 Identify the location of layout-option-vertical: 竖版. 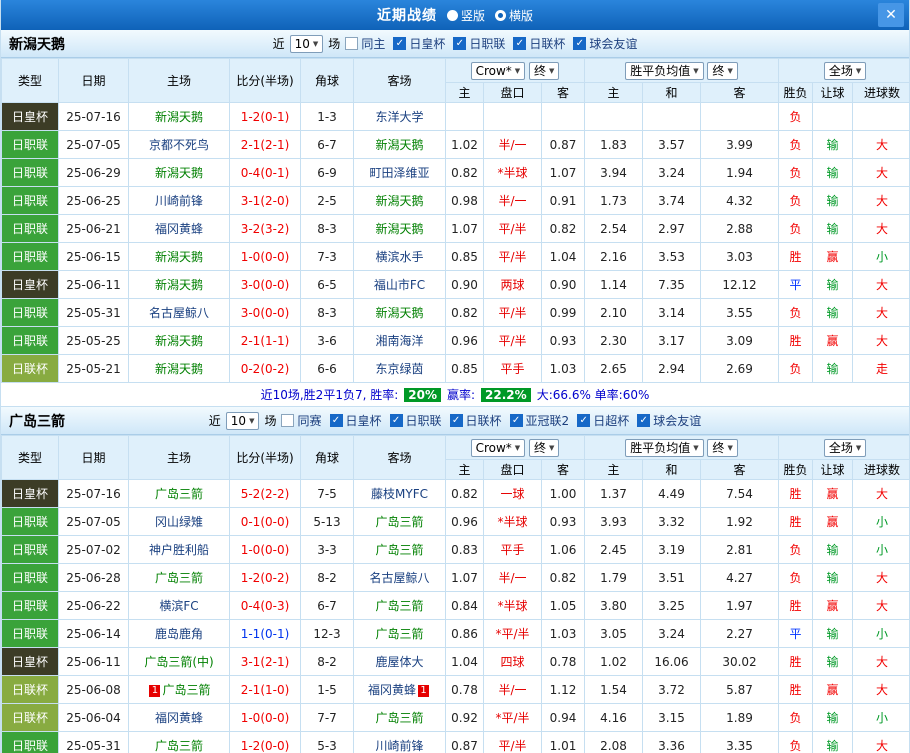
(465, 15).